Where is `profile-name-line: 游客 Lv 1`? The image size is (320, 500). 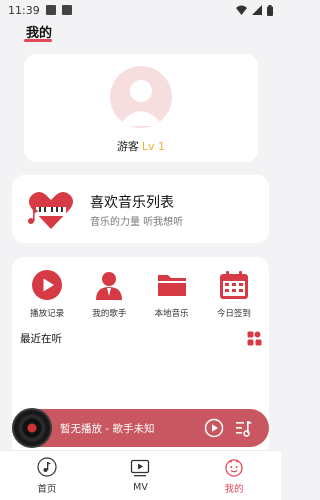 profile-name-line: 游客 Lv 1 is located at coordinates (141, 146).